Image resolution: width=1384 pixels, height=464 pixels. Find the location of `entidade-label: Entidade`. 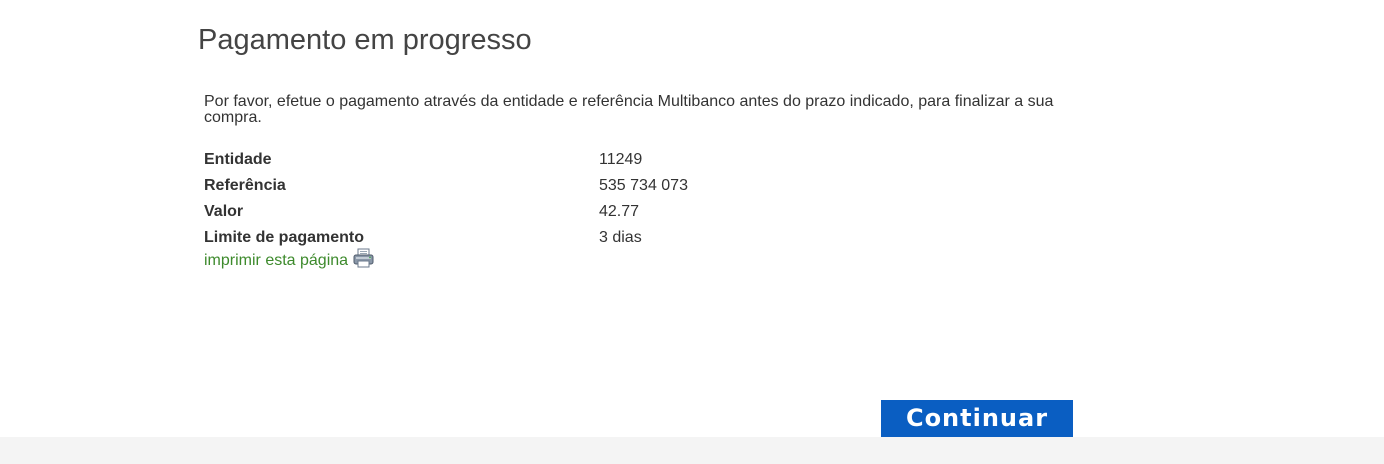

entidade-label: Entidade is located at coordinates (238, 159).